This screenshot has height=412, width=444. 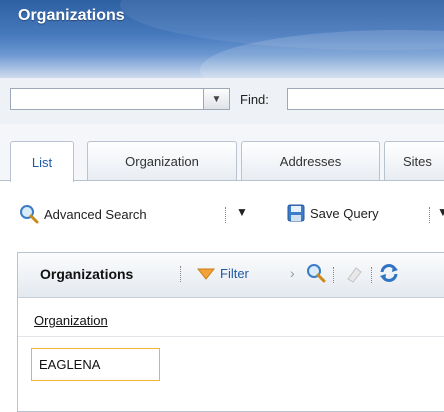 I want to click on row-divider, so click(x=231, y=336).